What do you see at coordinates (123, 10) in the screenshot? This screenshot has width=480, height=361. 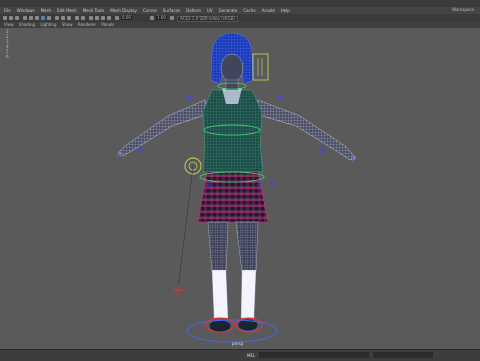 I see `menu-mesh-display: Mesh Display` at bounding box center [123, 10].